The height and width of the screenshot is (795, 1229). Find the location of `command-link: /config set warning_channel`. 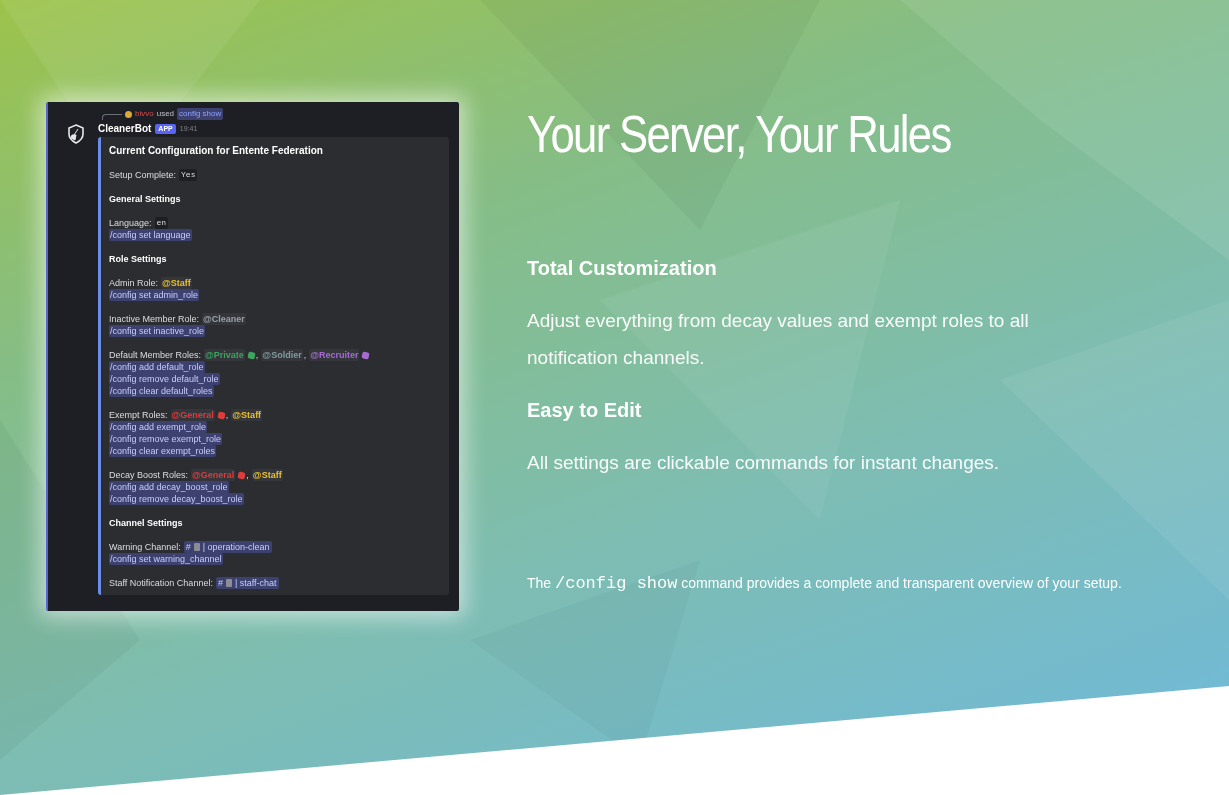

command-link: /config set warning_channel is located at coordinates (166, 559).